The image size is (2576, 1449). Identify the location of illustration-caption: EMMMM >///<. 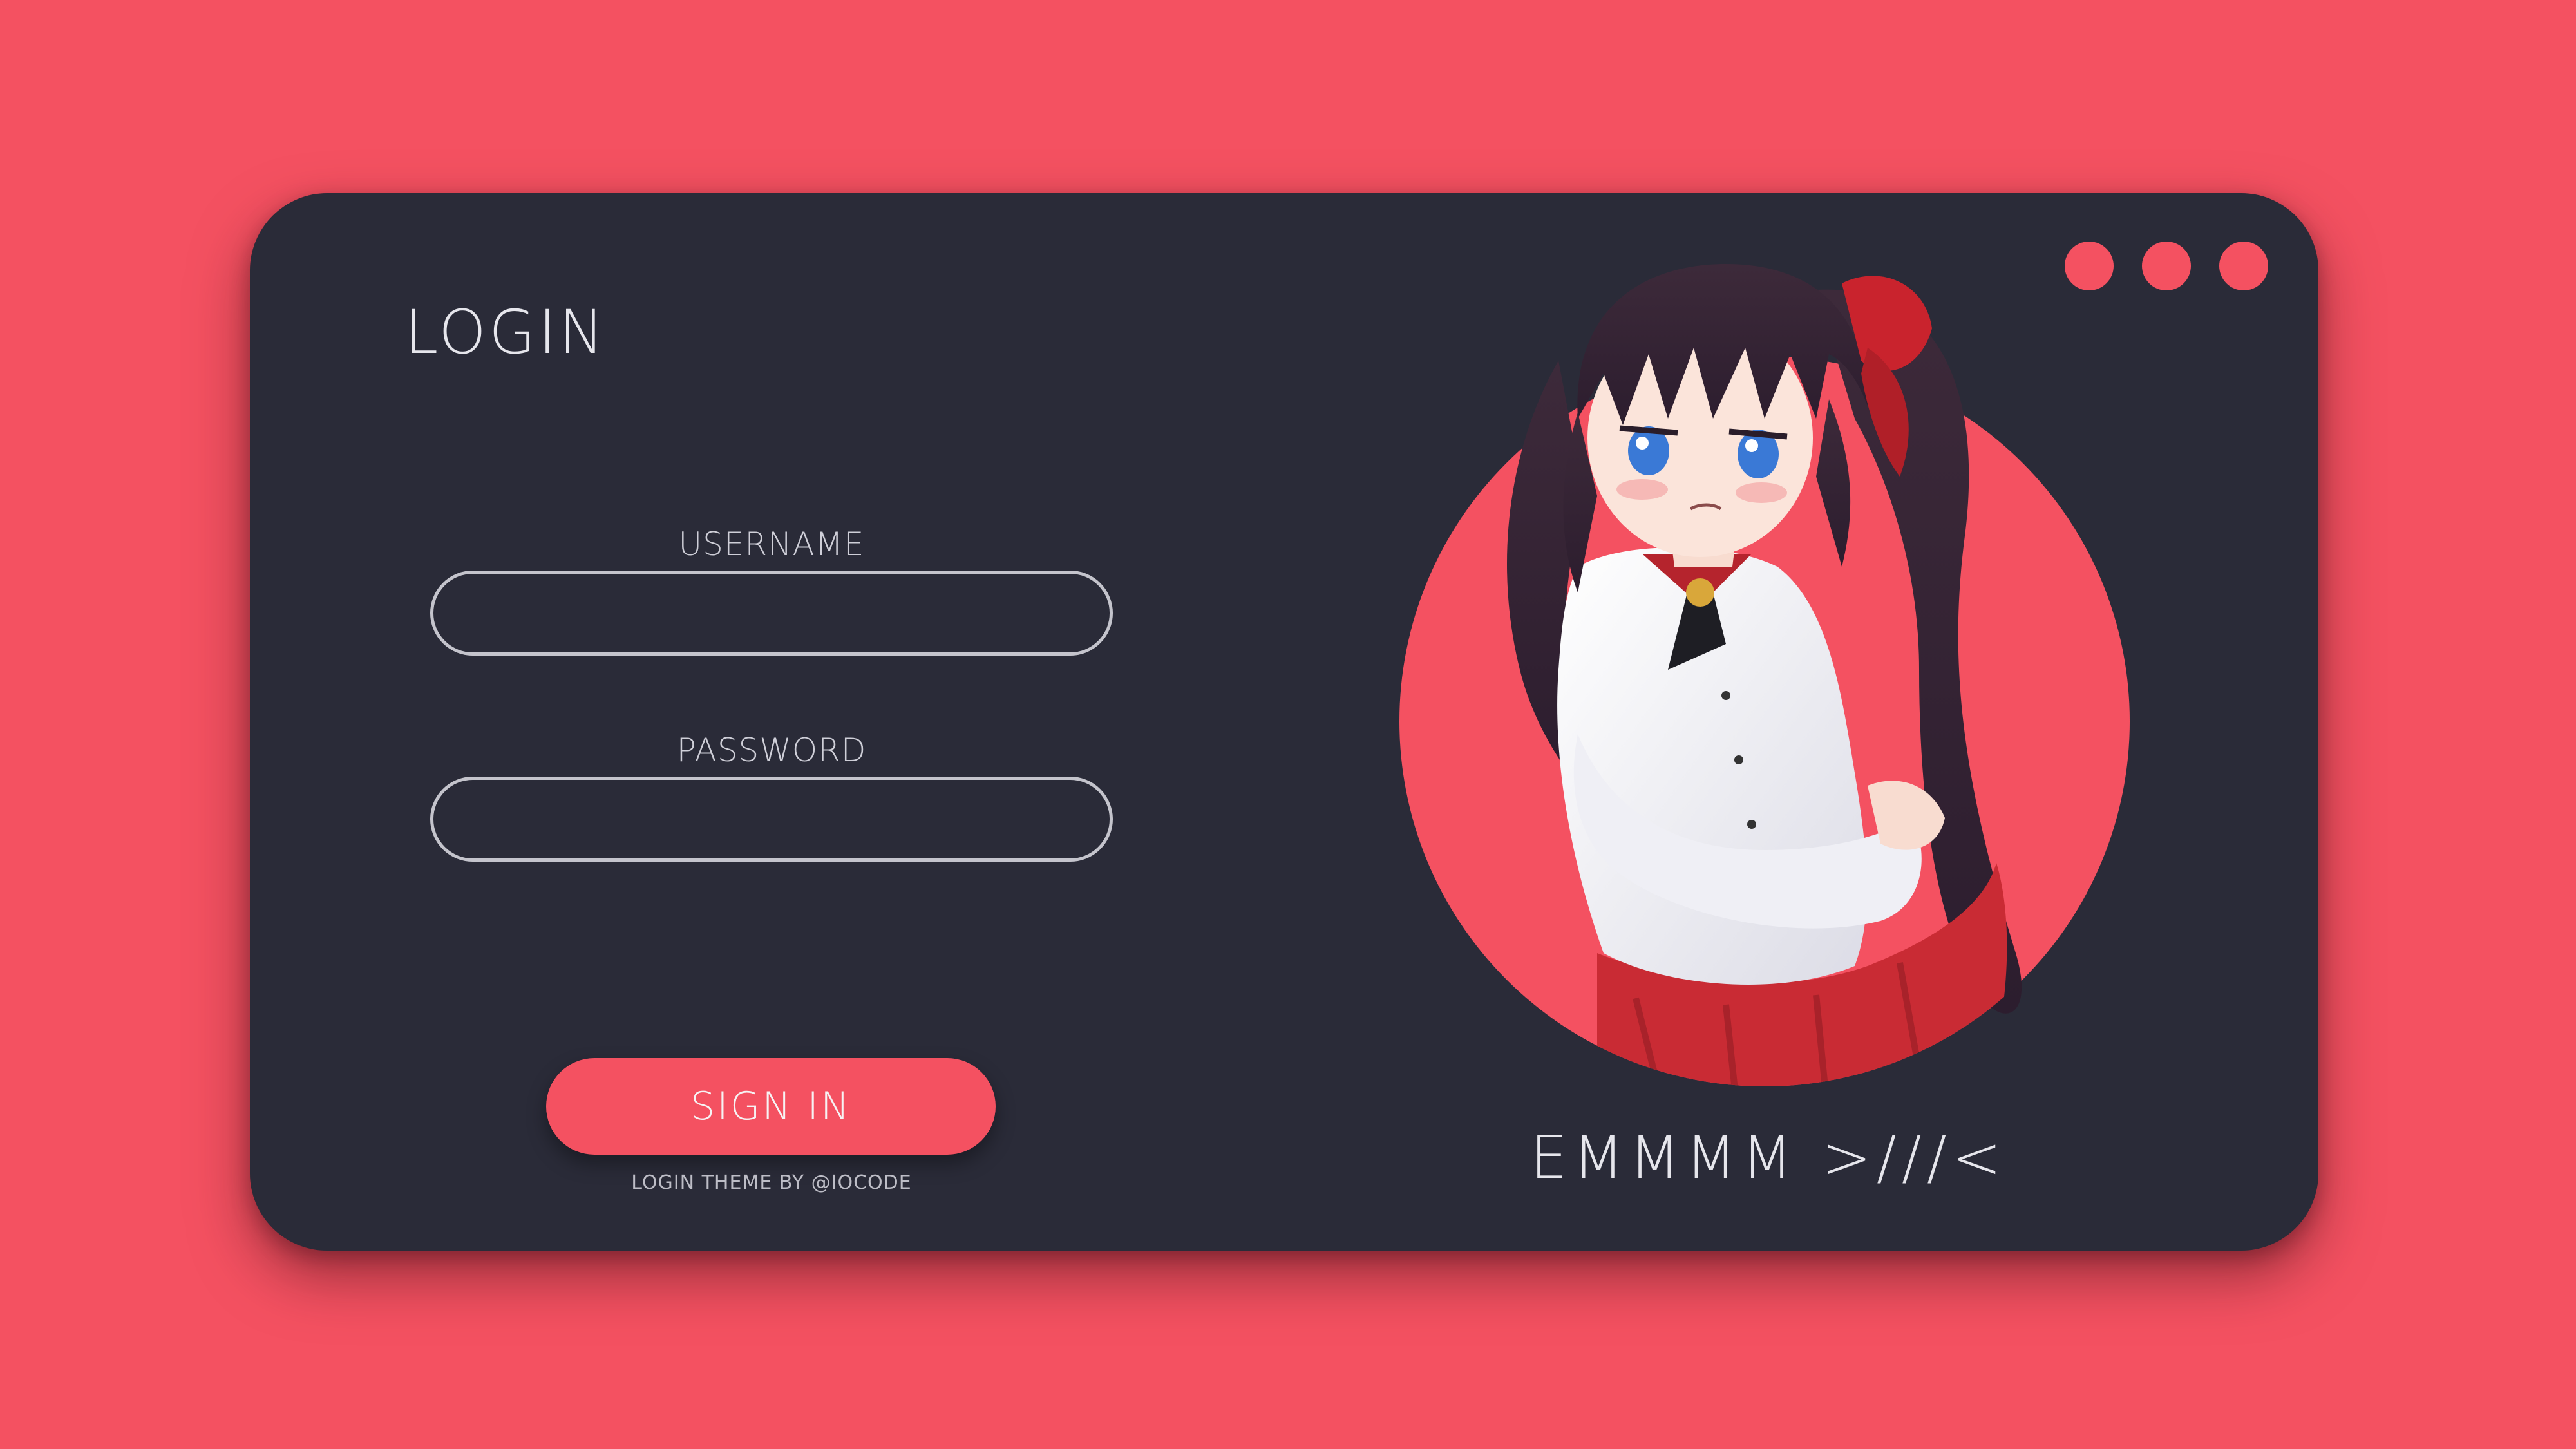
(1768, 1157).